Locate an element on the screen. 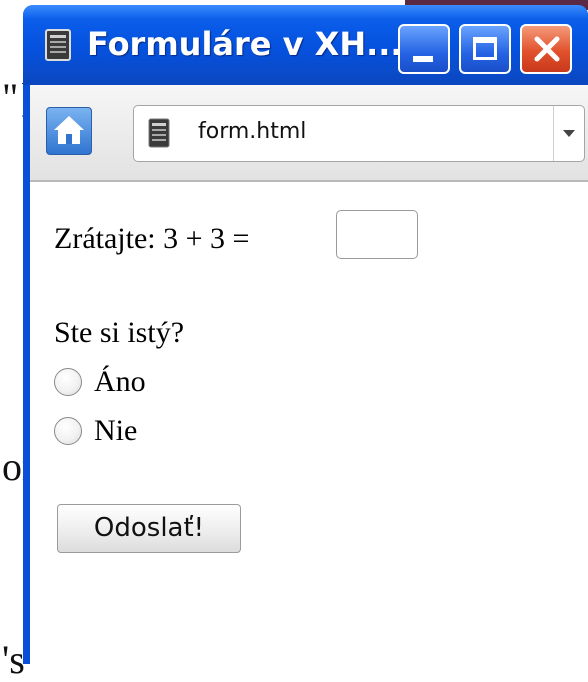 The width and height of the screenshot is (588, 682). chevron-down-icon is located at coordinates (568, 133).